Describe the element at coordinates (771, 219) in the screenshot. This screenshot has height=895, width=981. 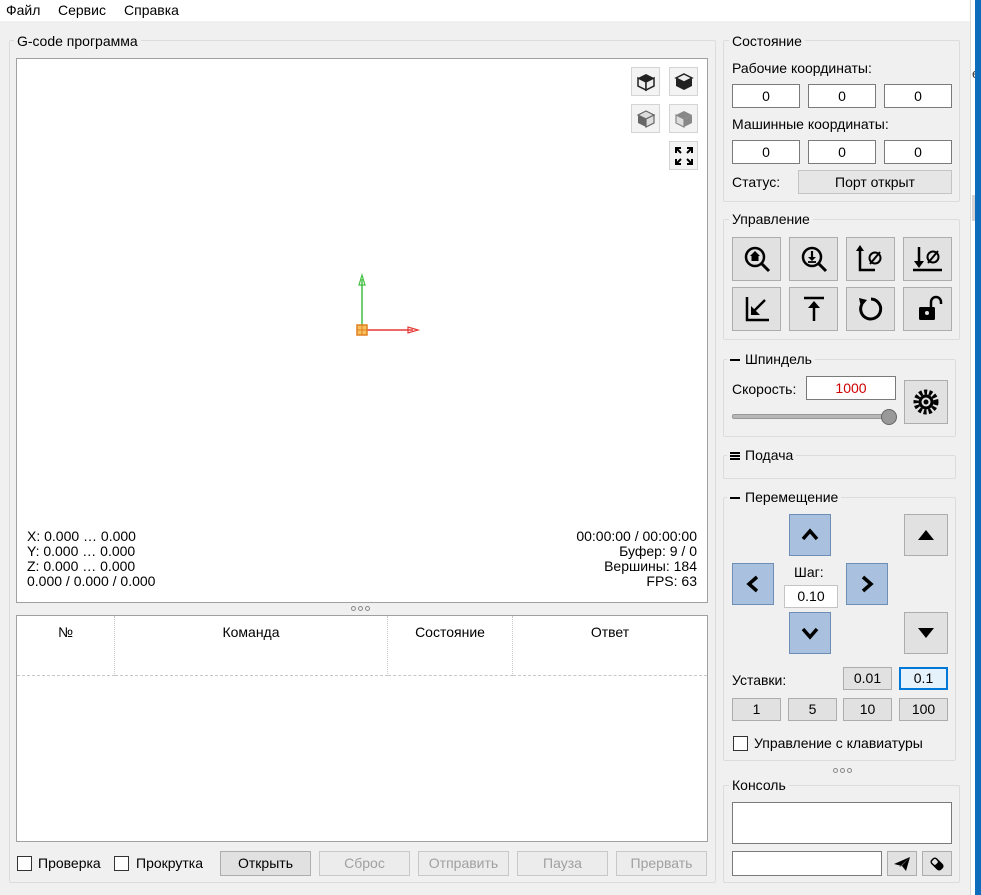
I see `control-group-title: Управление` at that location.